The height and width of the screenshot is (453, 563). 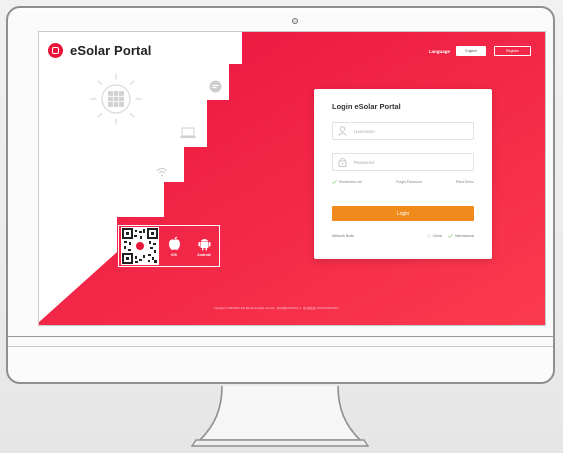 I want to click on monitor-stand, so click(x=280, y=416).